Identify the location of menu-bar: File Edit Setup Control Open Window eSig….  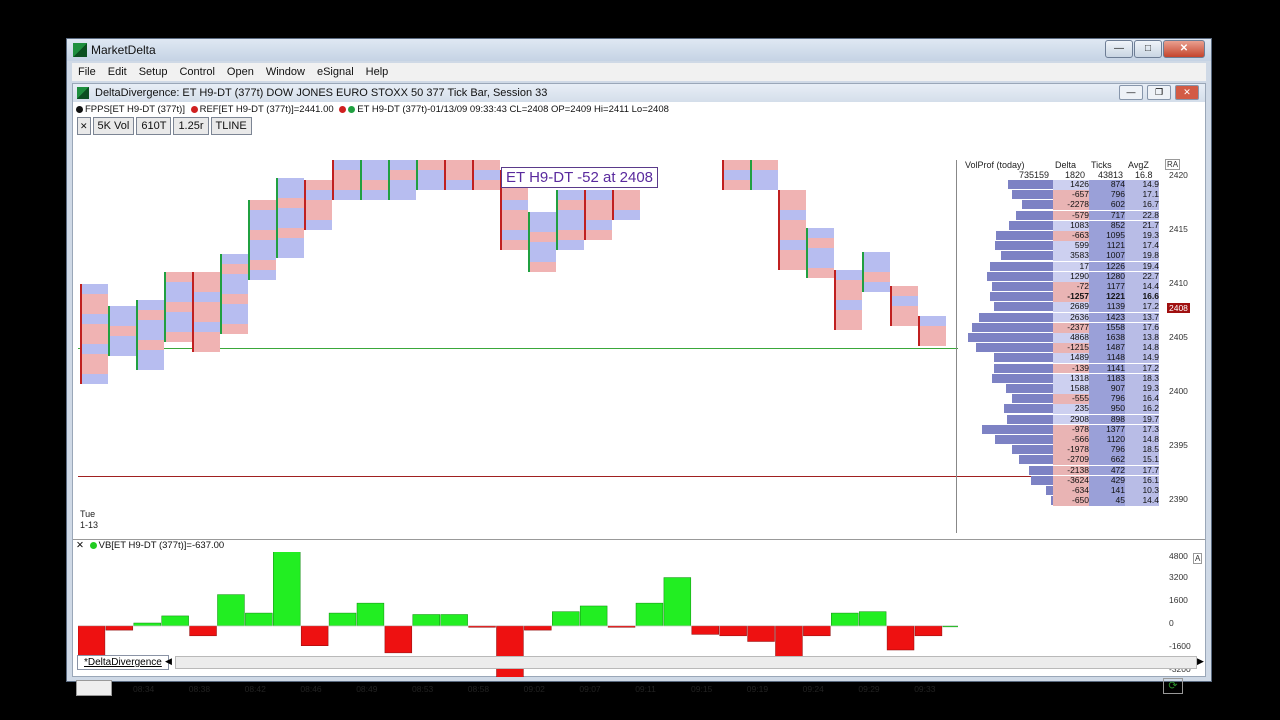
(639, 72).